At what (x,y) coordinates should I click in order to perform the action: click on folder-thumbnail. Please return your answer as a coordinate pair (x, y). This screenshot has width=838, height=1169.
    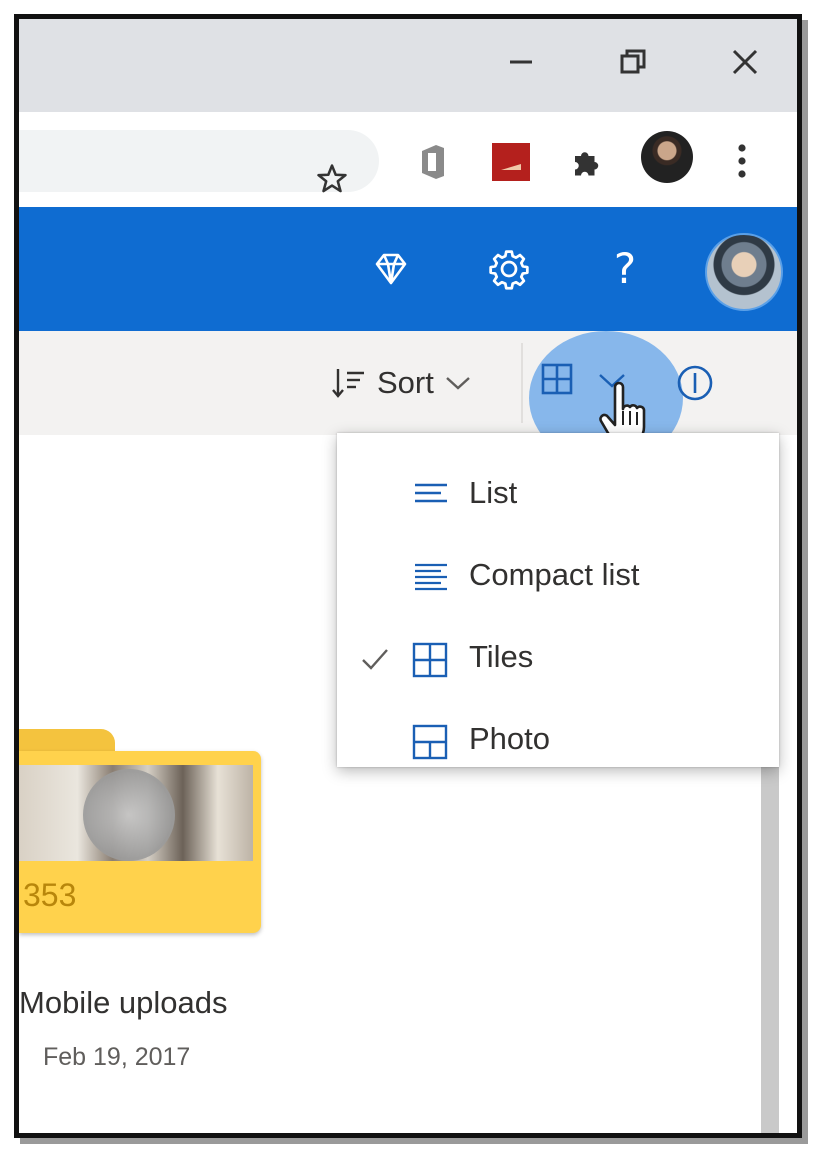
    Looking at the image, I should click on (136, 813).